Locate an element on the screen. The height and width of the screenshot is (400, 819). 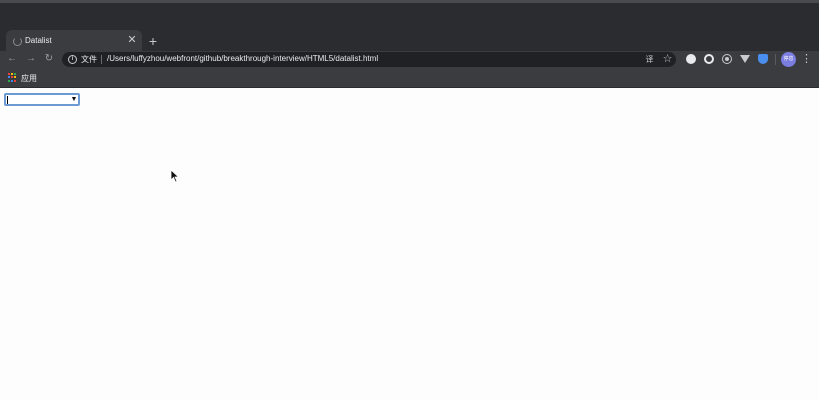
page-loading-icon is located at coordinates (17, 41).